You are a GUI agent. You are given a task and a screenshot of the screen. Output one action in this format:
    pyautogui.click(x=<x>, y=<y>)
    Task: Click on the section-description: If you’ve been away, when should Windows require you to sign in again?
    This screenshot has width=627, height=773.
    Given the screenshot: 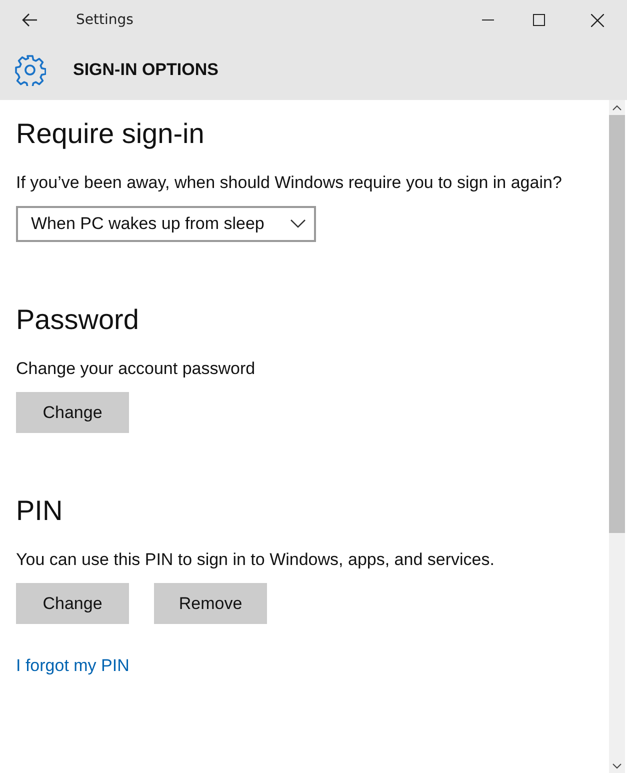 What is the action you would take?
    pyautogui.click(x=289, y=183)
    